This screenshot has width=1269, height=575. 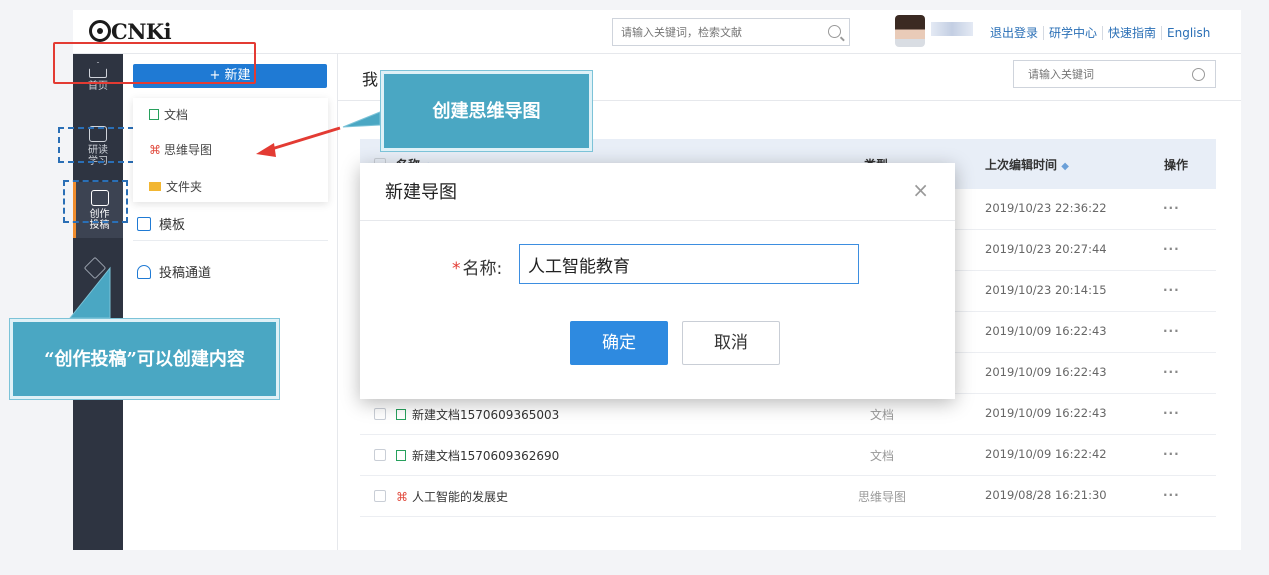 I want to click on menu-label: 文件夹, so click(x=184, y=187).